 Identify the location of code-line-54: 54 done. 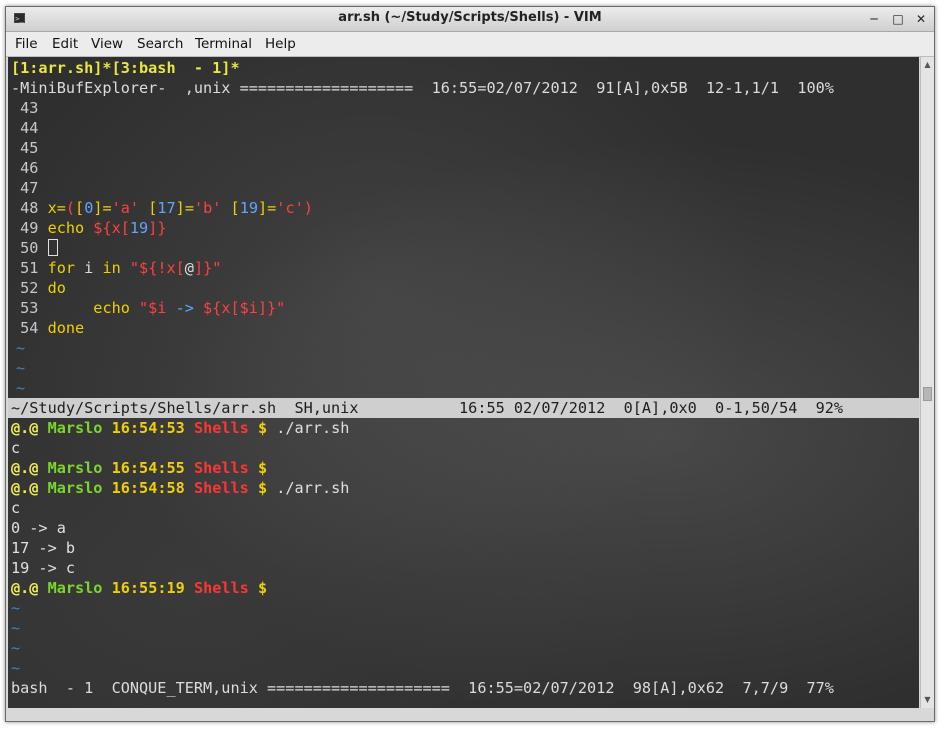
(47, 328).